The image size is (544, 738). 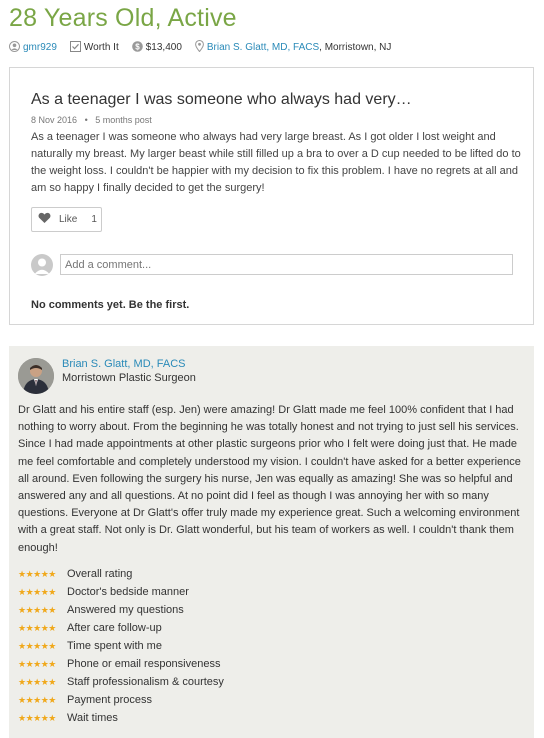 I want to click on worth-it-info: Worth It, so click(x=94, y=47).